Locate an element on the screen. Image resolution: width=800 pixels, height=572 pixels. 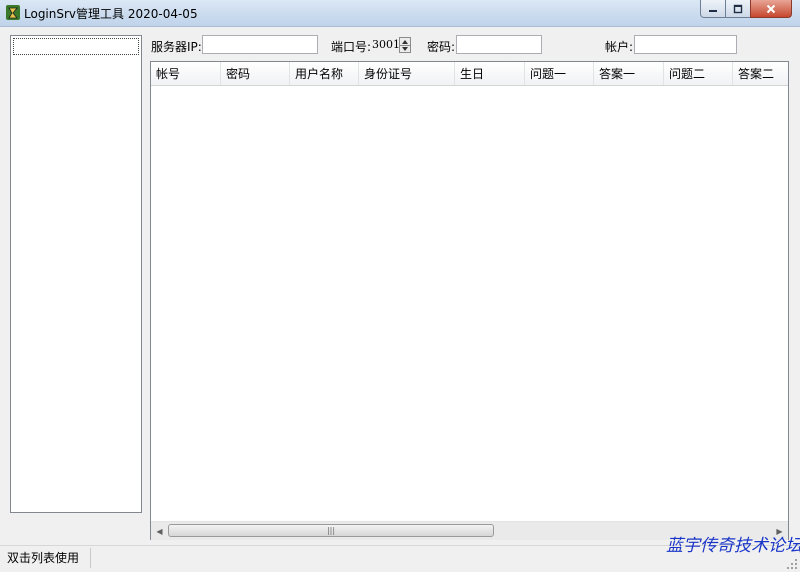
close-icon is located at coordinates (771, 8).